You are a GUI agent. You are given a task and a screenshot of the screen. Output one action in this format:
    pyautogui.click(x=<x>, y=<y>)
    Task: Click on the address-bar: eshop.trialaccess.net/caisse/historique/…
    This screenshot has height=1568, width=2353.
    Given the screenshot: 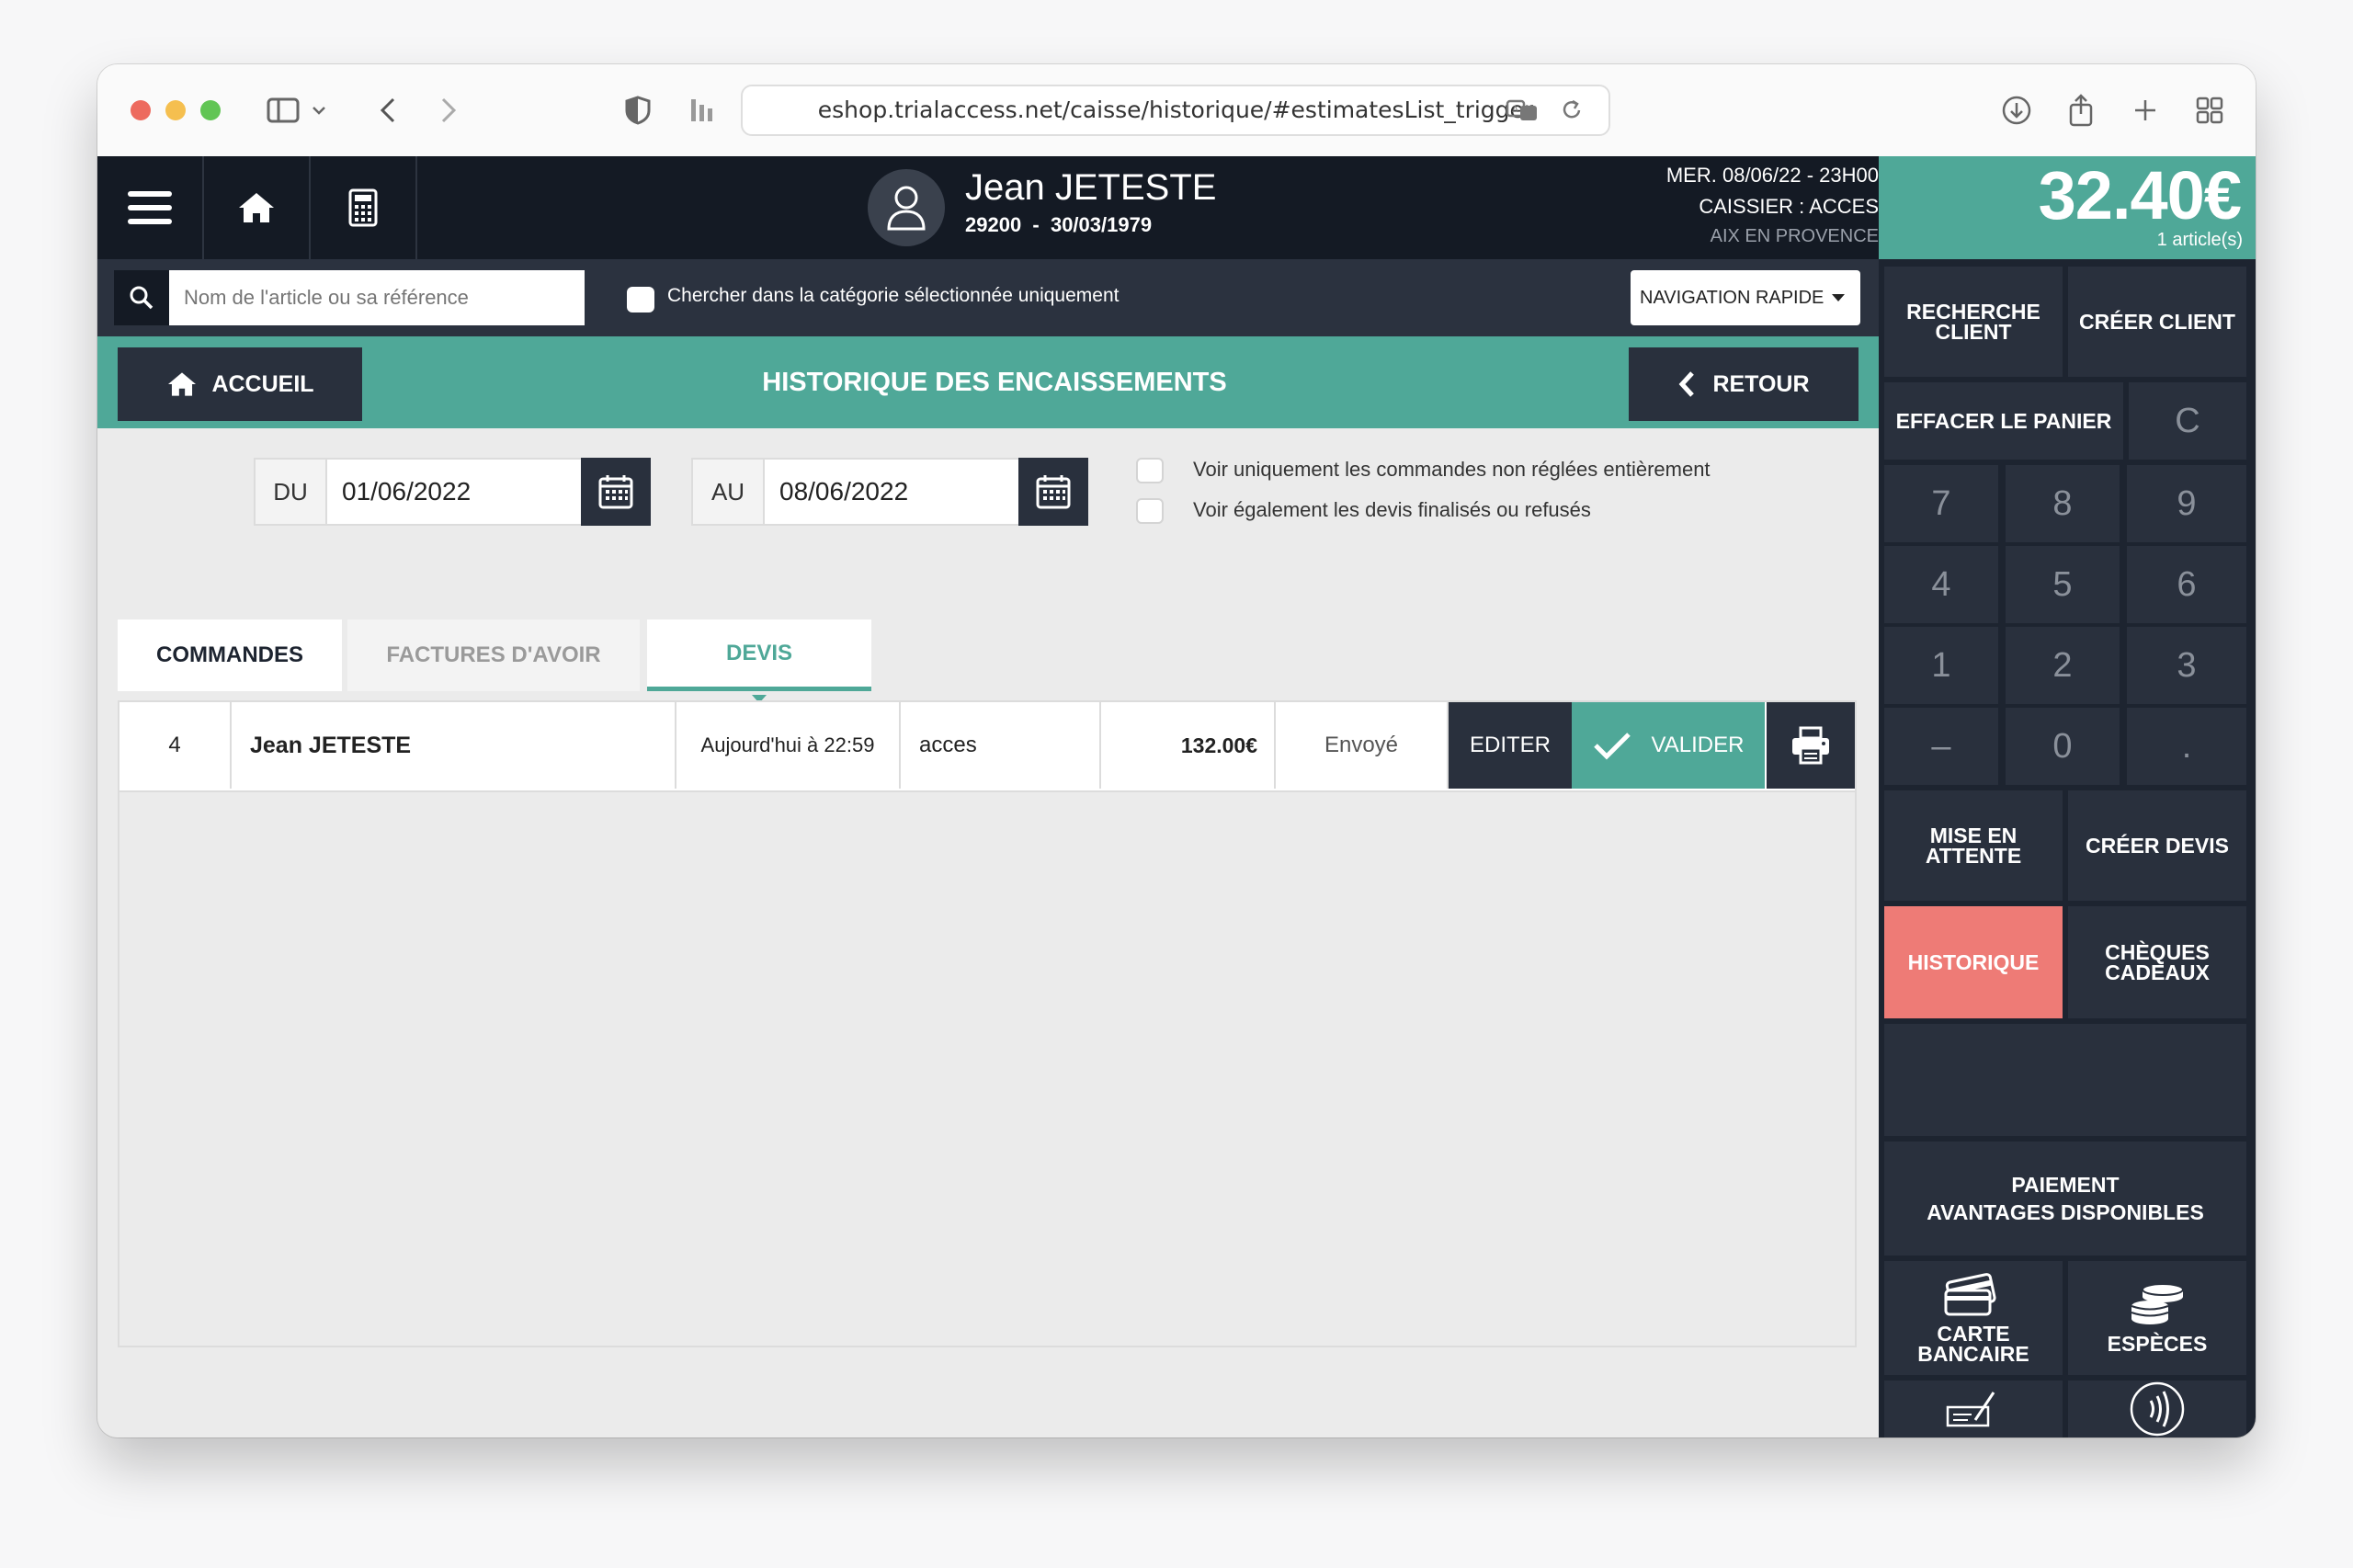 What is the action you would take?
    pyautogui.click(x=1175, y=110)
    